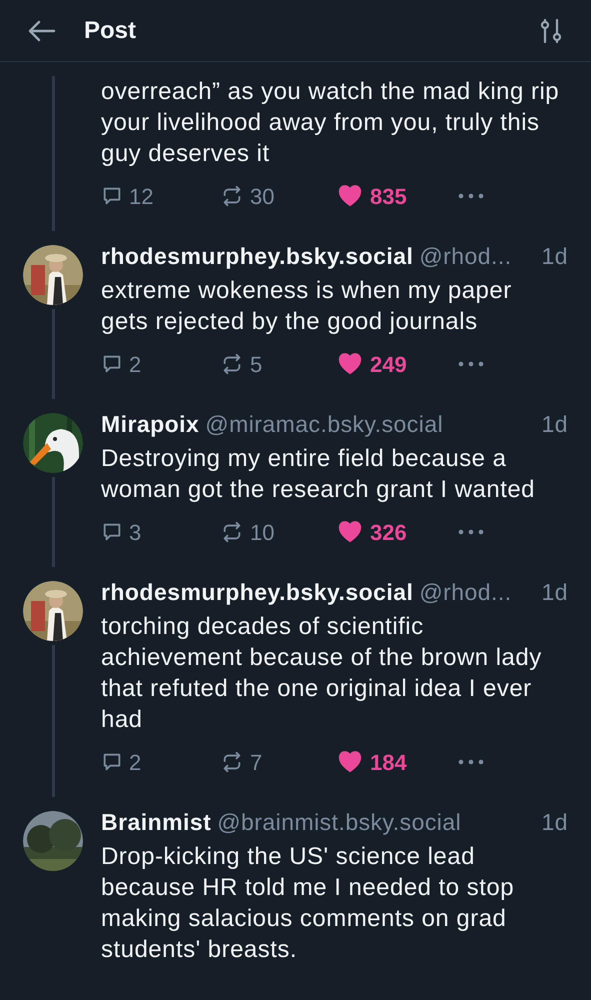  What do you see at coordinates (160, 196) in the screenshot?
I see `reply-button: 12` at bounding box center [160, 196].